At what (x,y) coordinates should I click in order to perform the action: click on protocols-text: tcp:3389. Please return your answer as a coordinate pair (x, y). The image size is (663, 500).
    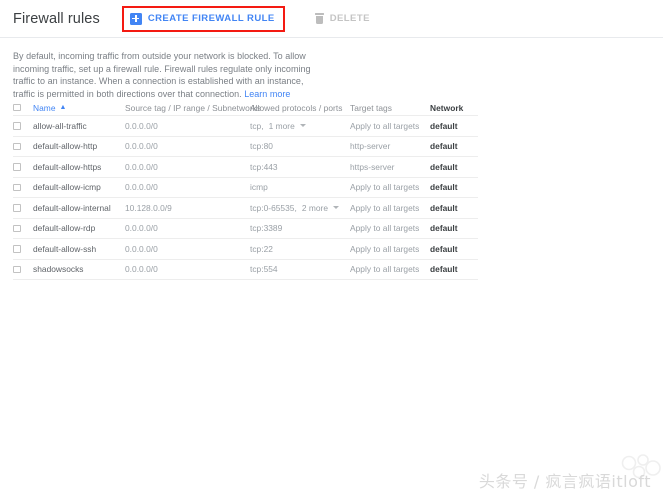
    Looking at the image, I should click on (266, 228).